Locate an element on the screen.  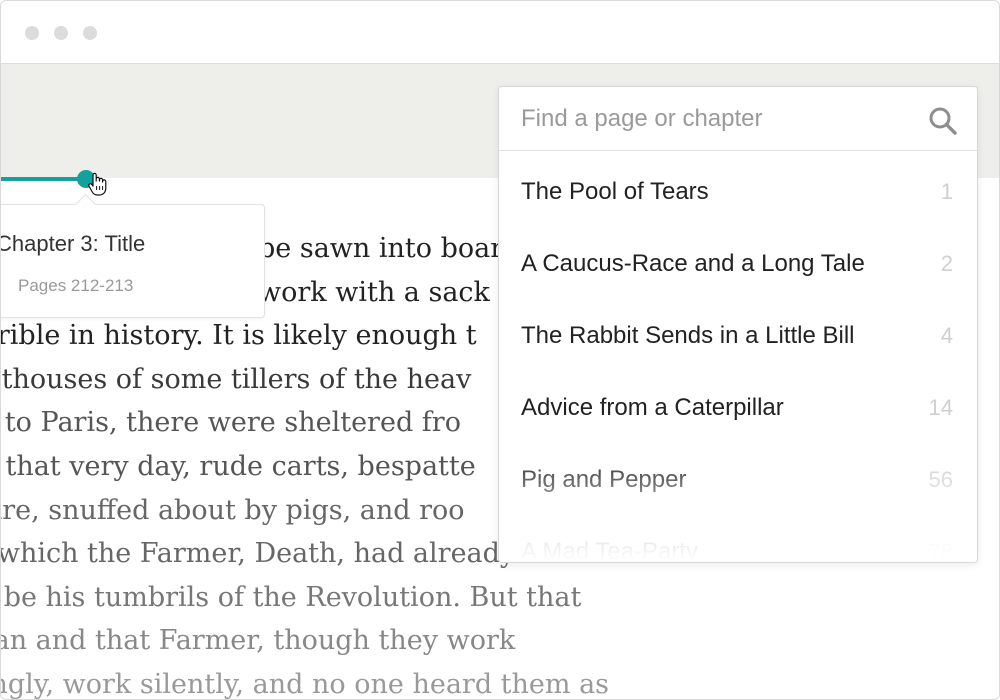
tooltip-arrow is located at coordinates (85, 204).